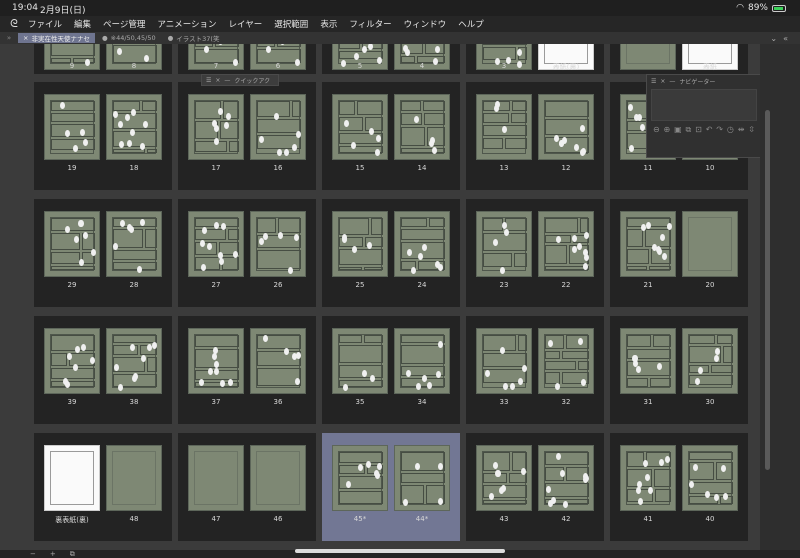  What do you see at coordinates (103, 370) in the screenshot?
I see `page-spread: 39 38` at bounding box center [103, 370].